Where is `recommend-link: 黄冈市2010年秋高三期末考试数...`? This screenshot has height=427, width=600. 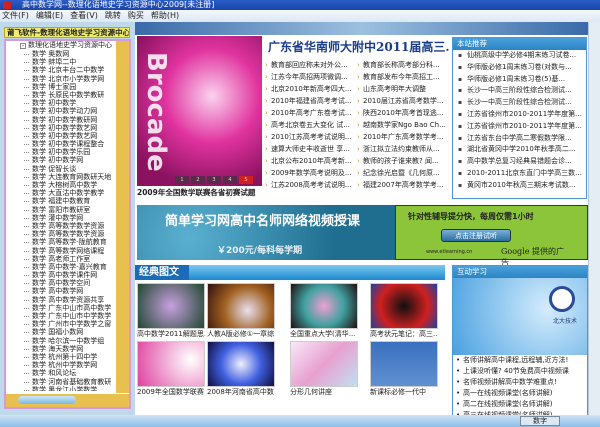 recommend-link: 黄冈市2010年秋高三期末考试数... is located at coordinates (519, 186).